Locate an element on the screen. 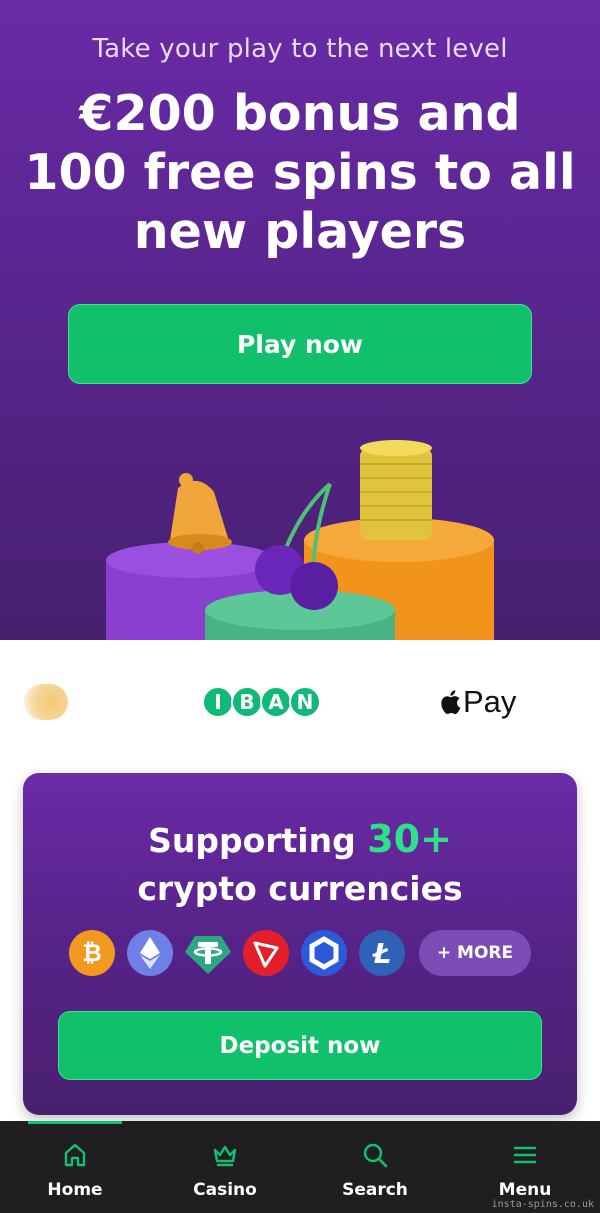 The image size is (600, 1213). nav-item-casino: Casino is located at coordinates (225, 1167).